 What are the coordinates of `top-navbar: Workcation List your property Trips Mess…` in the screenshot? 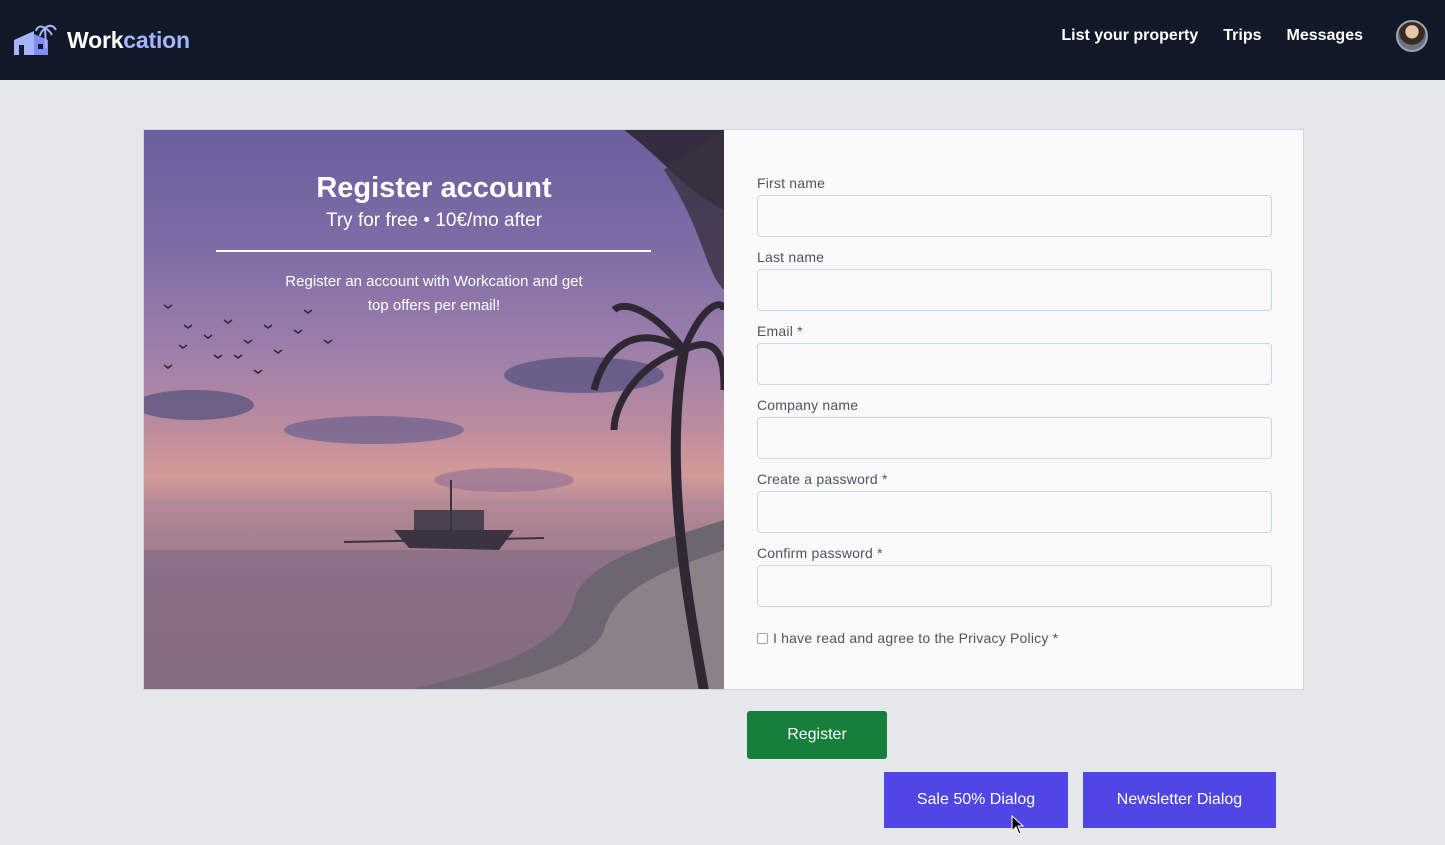 It's located at (722, 40).